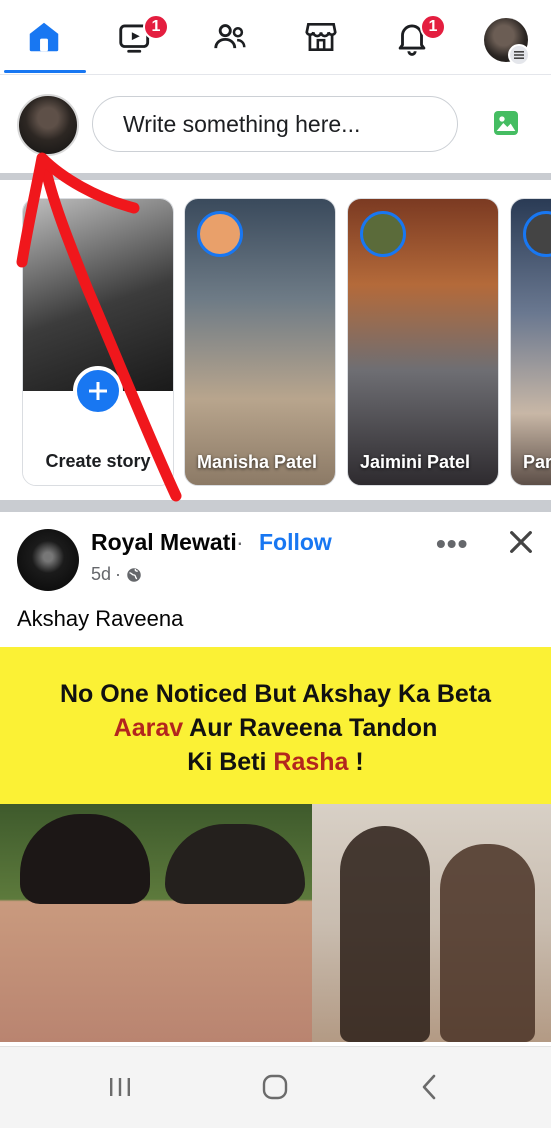  What do you see at coordinates (295, 542) in the screenshot?
I see `follow-button: Follow` at bounding box center [295, 542].